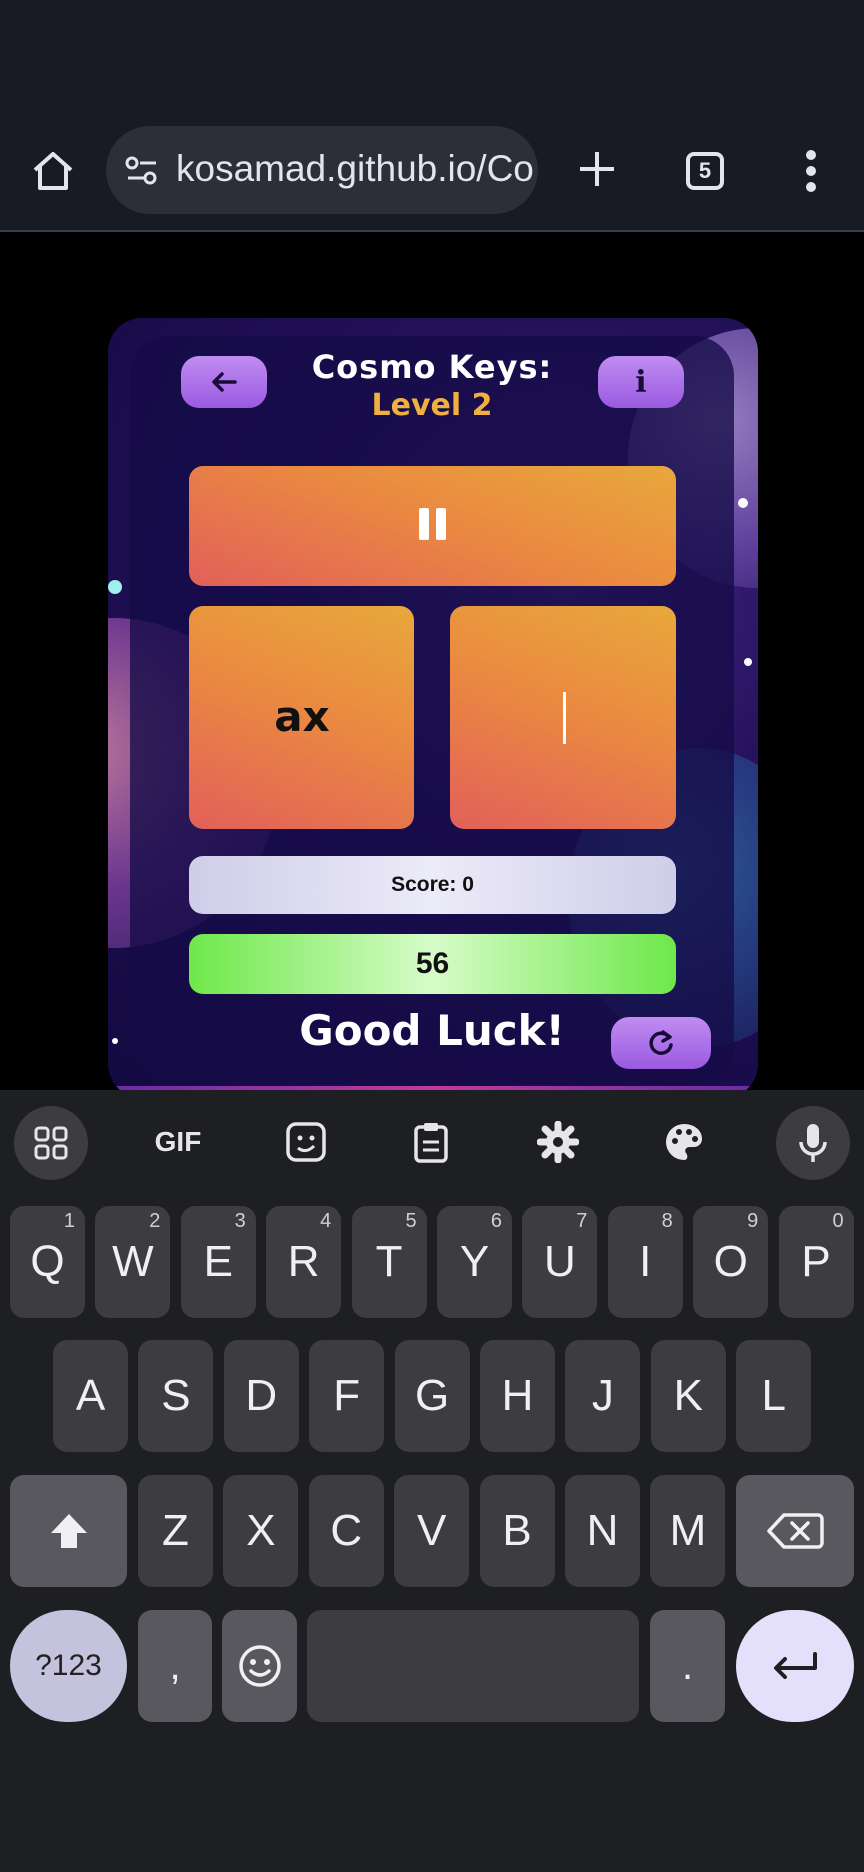  I want to click on enter-key, so click(795, 1666).